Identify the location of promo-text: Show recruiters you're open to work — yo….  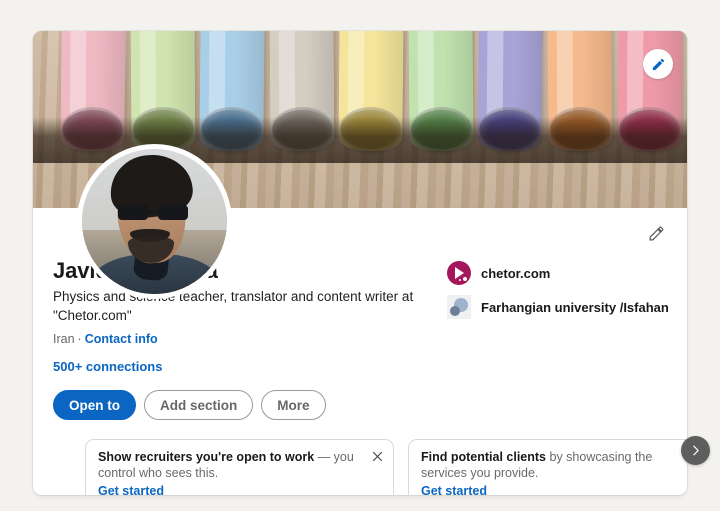
(228, 465).